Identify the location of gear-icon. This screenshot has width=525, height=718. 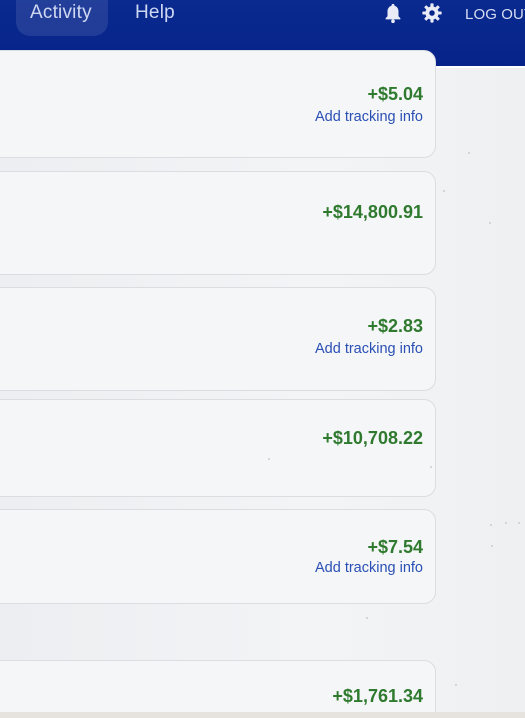
(432, 13).